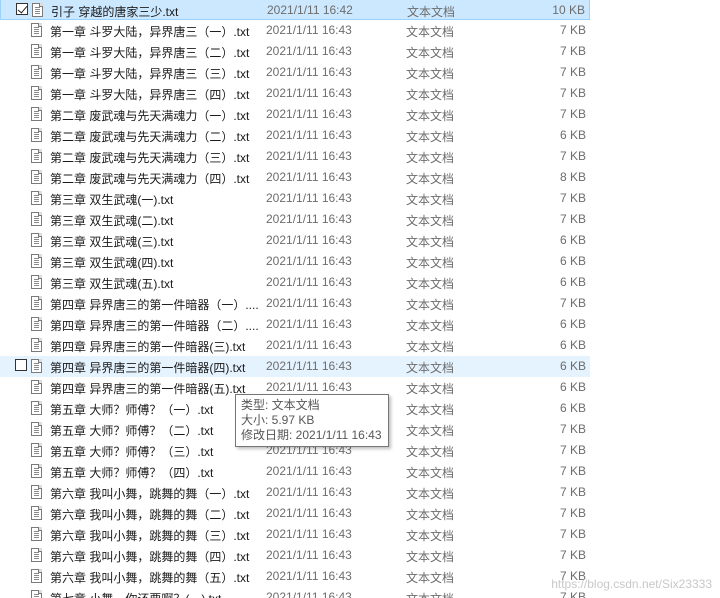  I want to click on tooltip-date: 修改日期: 2021/1/11 16:43, so click(311, 435).